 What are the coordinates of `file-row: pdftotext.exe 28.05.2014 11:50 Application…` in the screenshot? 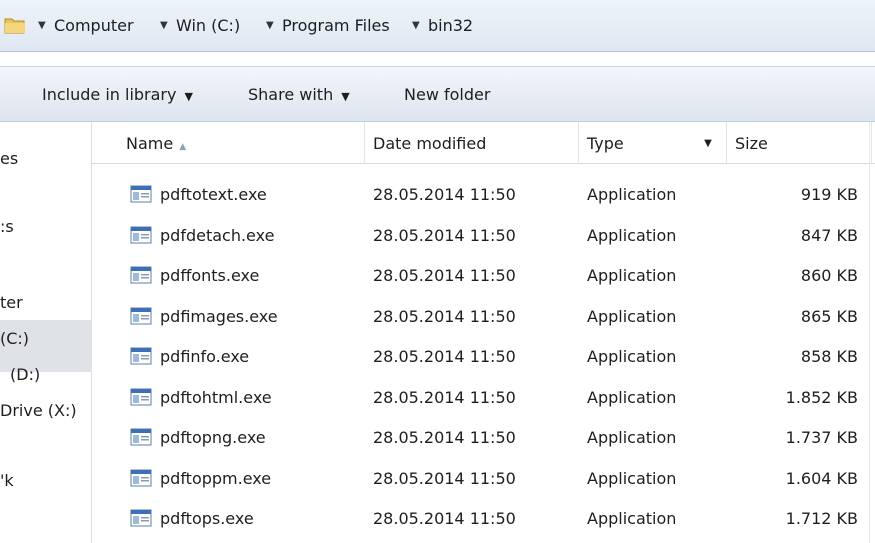 It's located at (483, 195).